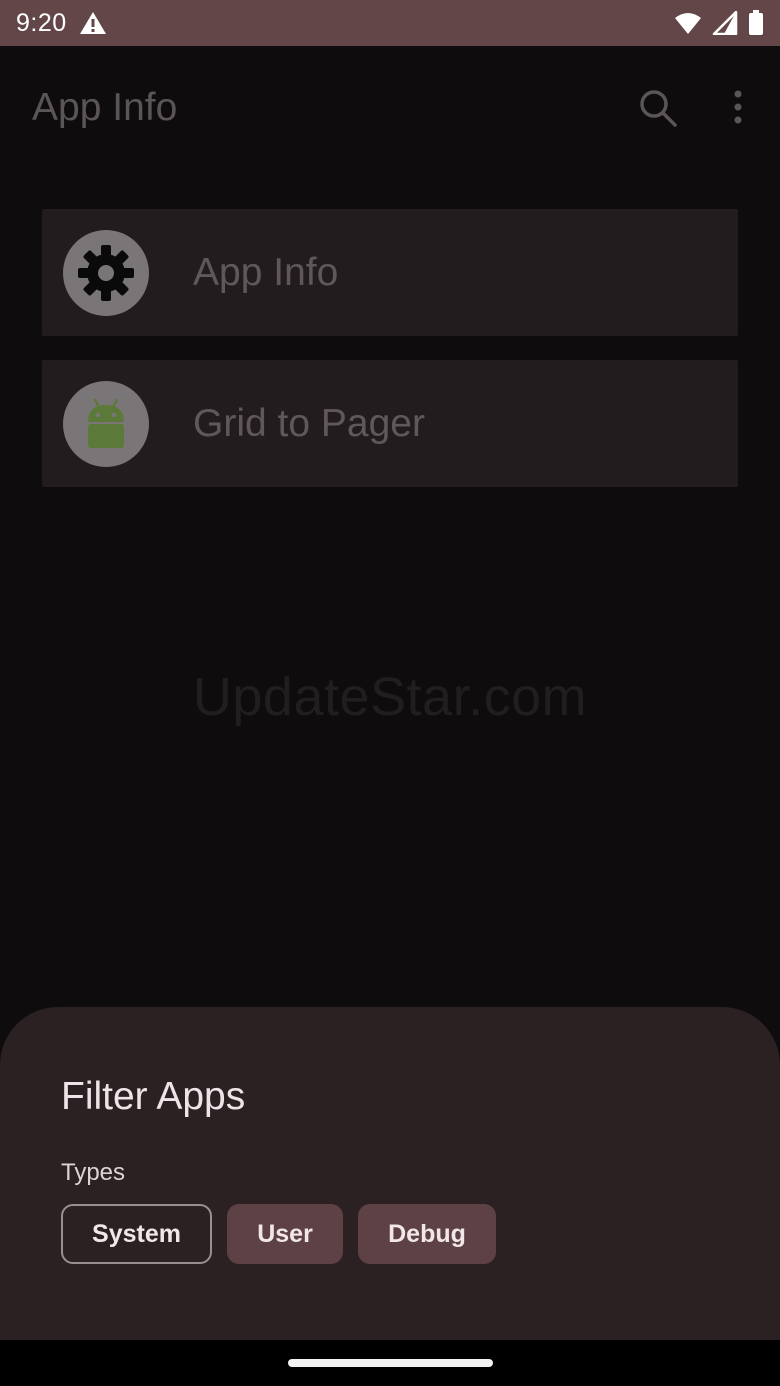  I want to click on home-gesture-handle, so click(390, 1363).